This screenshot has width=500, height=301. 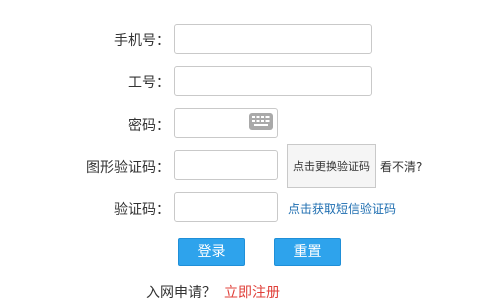 What do you see at coordinates (273, 39) in the screenshot?
I see `phone-input` at bounding box center [273, 39].